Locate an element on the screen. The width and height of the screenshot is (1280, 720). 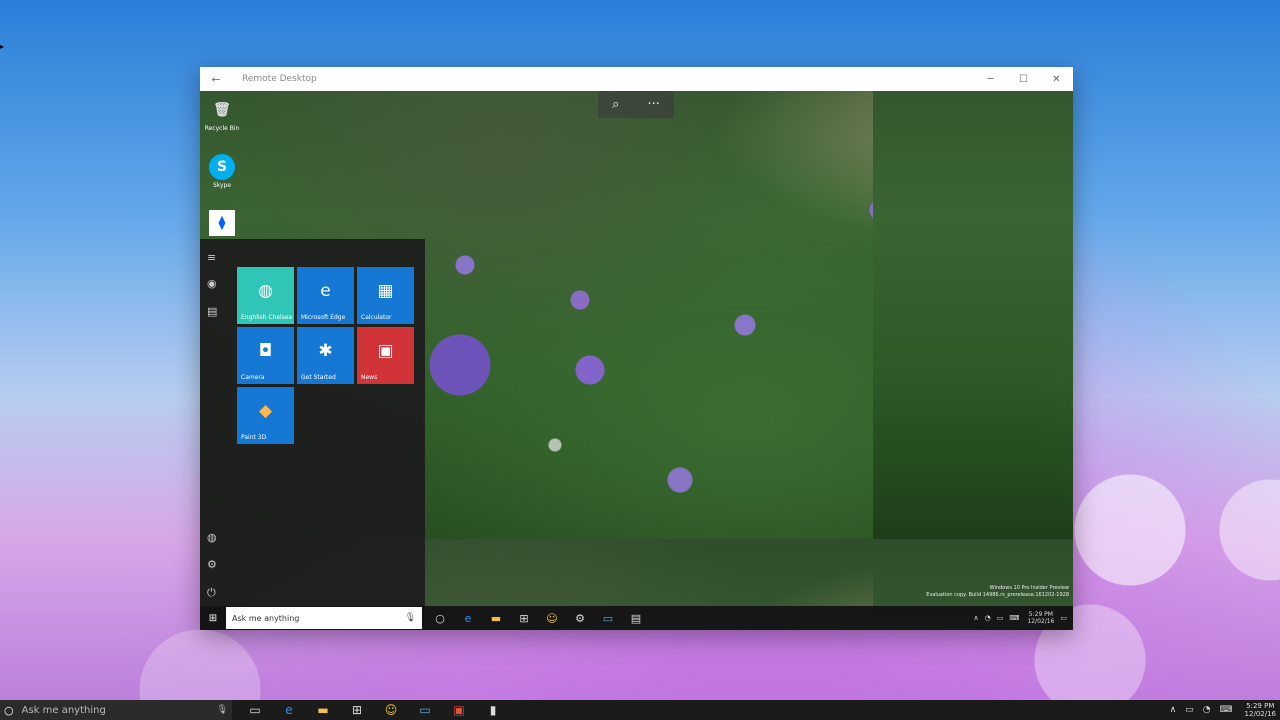
maximize-button: ☐ is located at coordinates (1023, 79).